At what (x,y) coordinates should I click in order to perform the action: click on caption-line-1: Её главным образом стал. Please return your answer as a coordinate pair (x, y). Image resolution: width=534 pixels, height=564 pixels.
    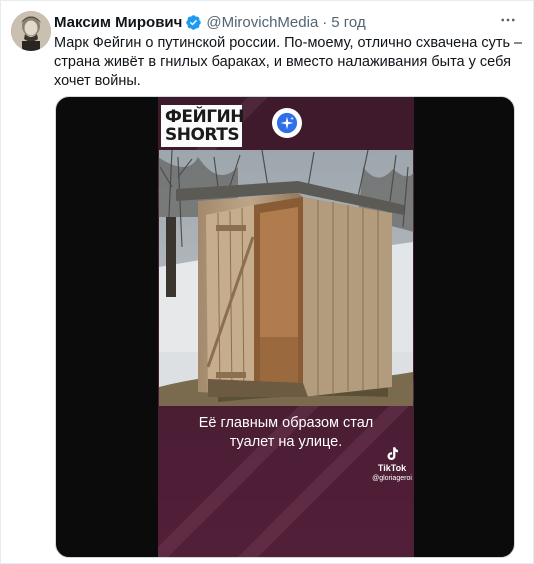
    Looking at the image, I should click on (286, 423).